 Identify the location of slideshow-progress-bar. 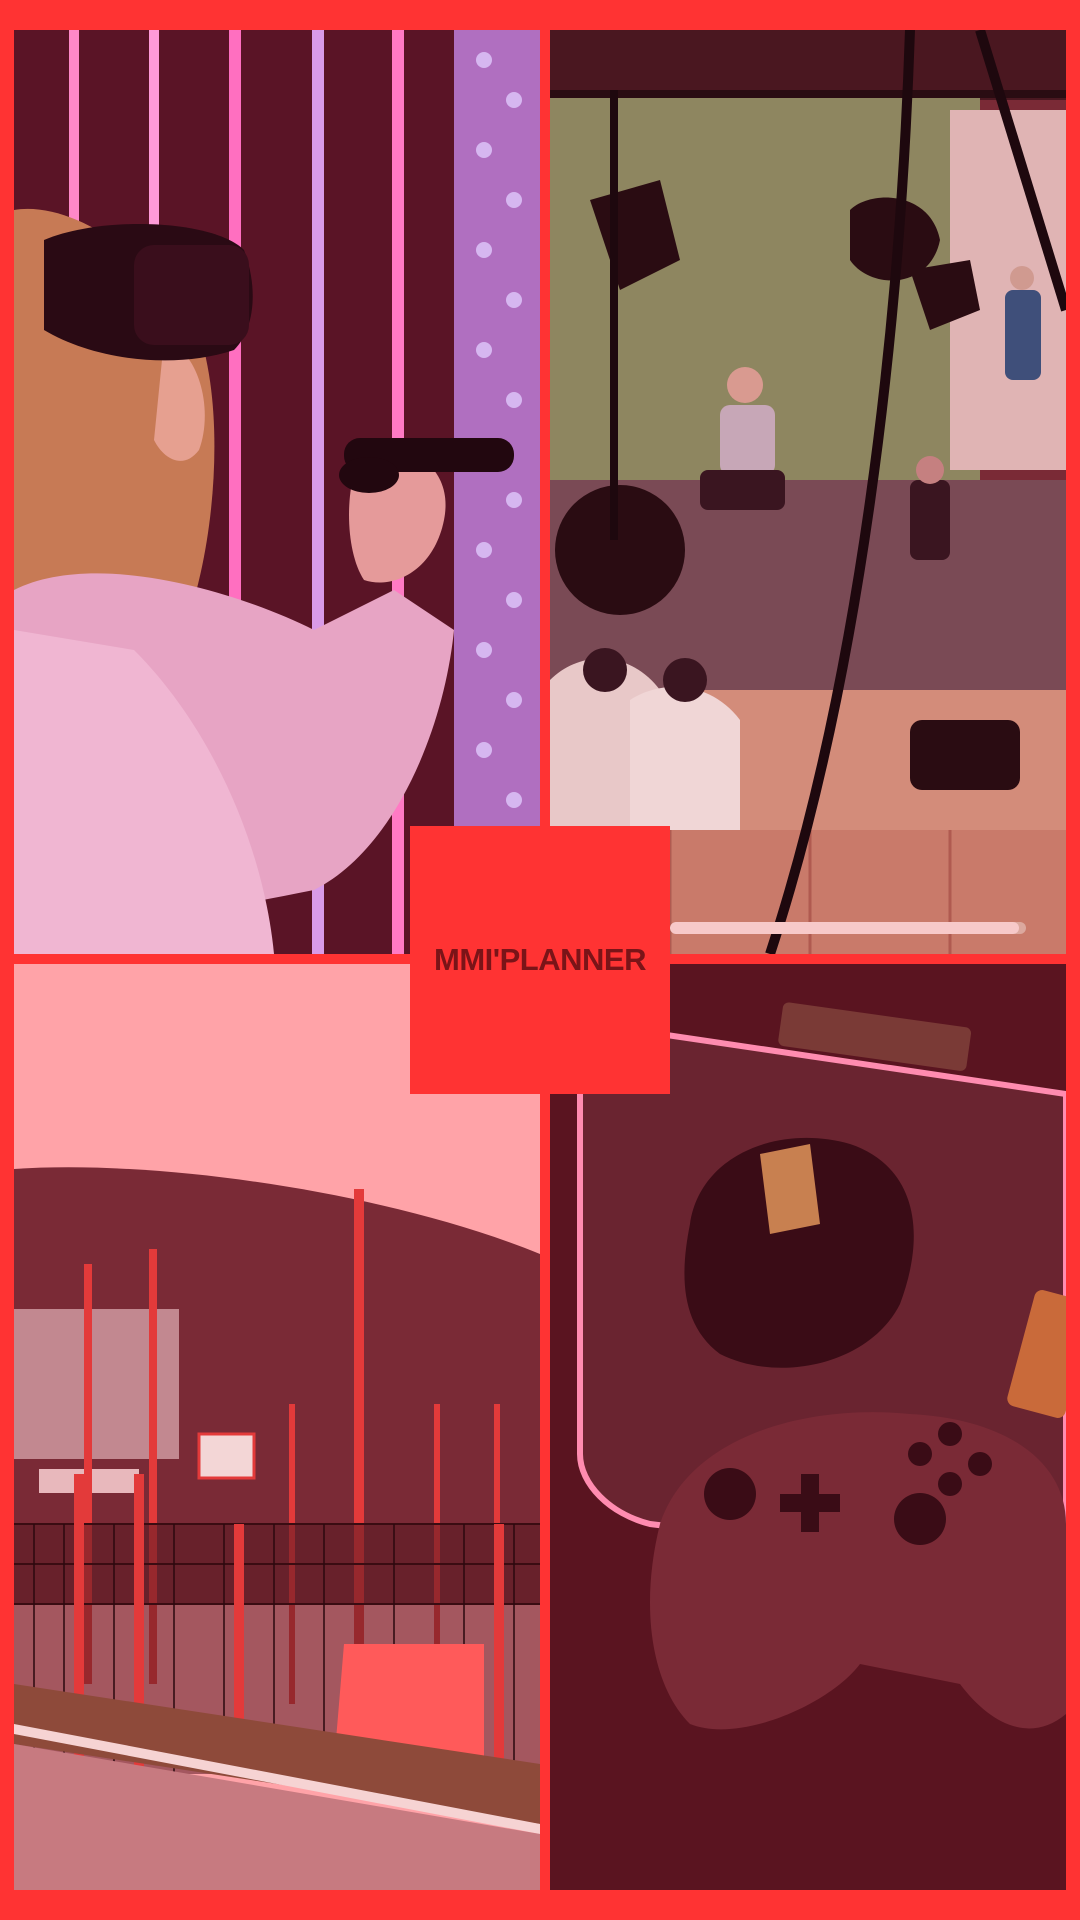
(848, 928).